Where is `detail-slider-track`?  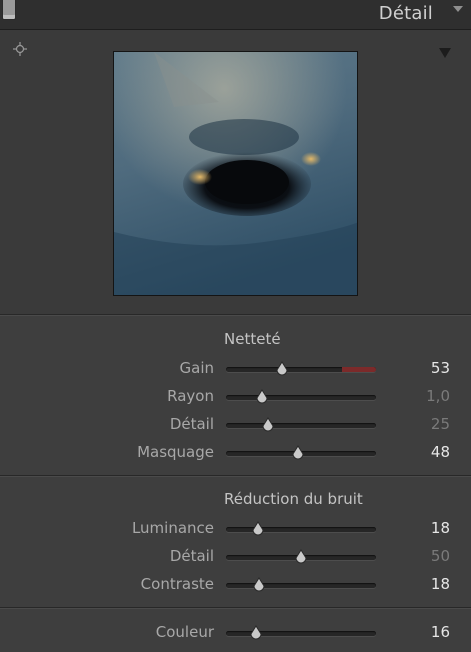
detail-slider-track is located at coordinates (301, 425).